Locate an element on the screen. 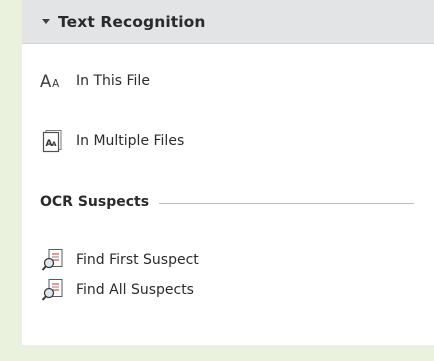 The height and width of the screenshot is (361, 434). find-all-suspects-label: Find All Suspects is located at coordinates (135, 290).